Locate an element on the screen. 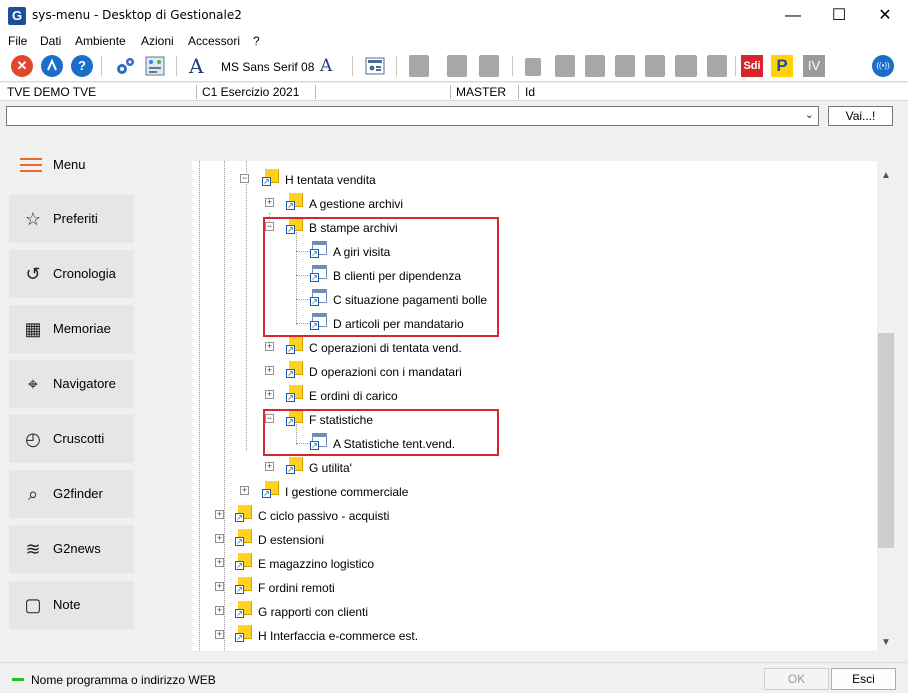 This screenshot has width=908, height=693. settings-gears-icon is located at coordinates (125, 66).